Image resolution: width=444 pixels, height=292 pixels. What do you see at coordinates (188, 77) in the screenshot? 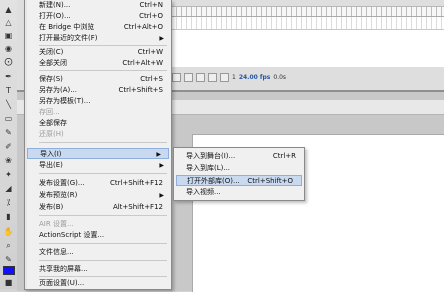
I see `onion-skin-icon` at bounding box center [188, 77].